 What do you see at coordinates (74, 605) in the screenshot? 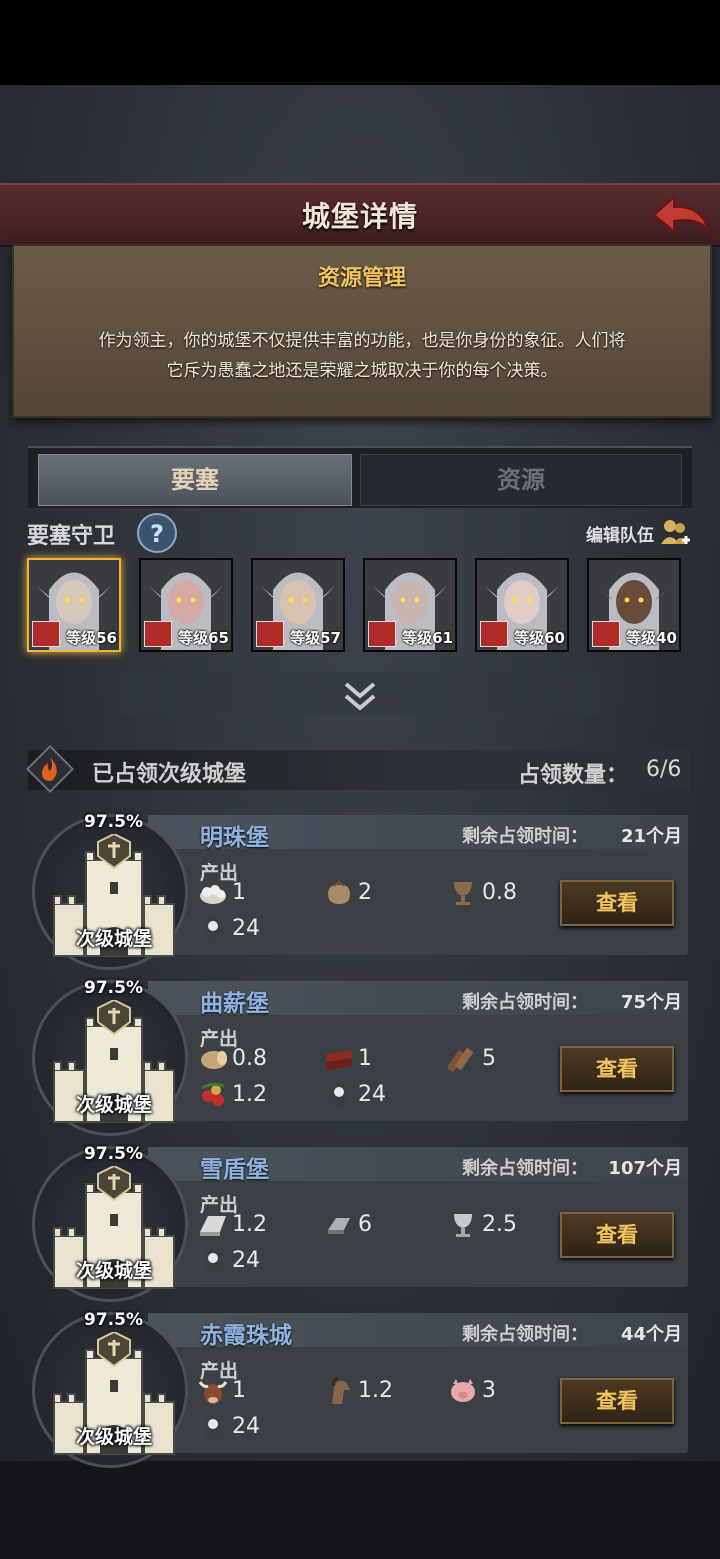
I see `hero-card: 等级56` at bounding box center [74, 605].